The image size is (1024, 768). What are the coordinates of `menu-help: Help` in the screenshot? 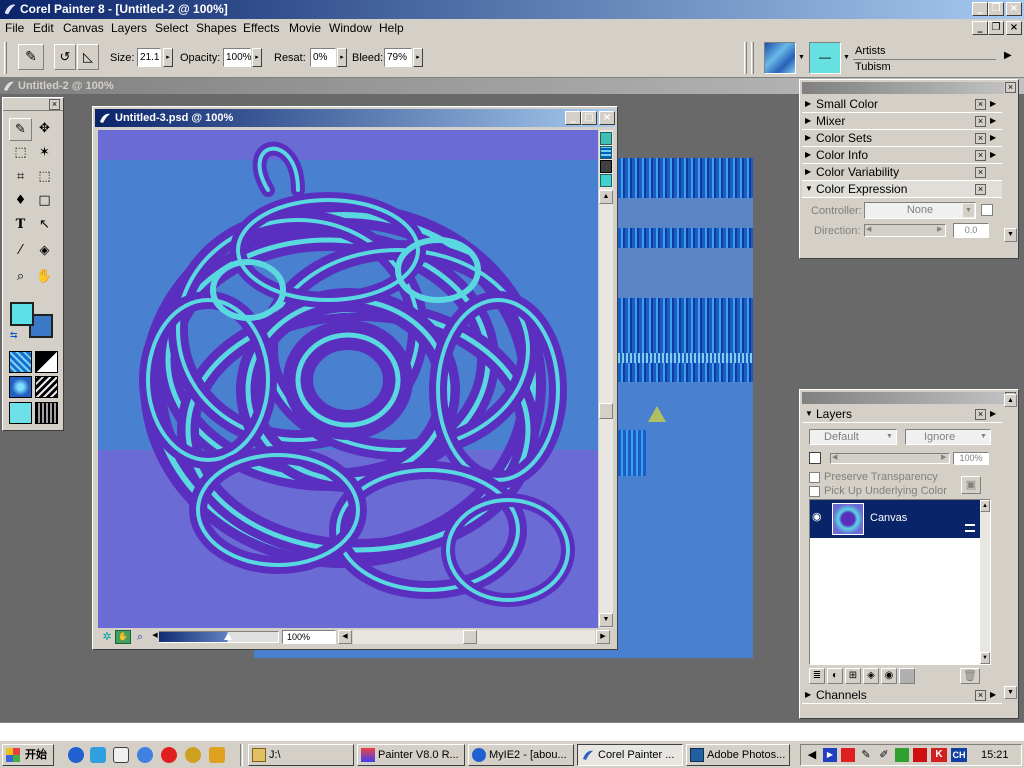 It's located at (391, 28).